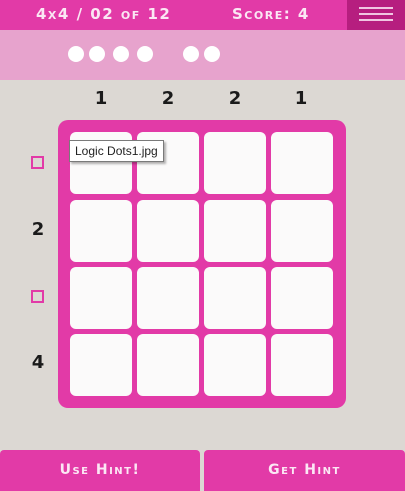 This screenshot has width=405, height=491. I want to click on level-indicator: 4x4 / 02 of 12, so click(104, 14).